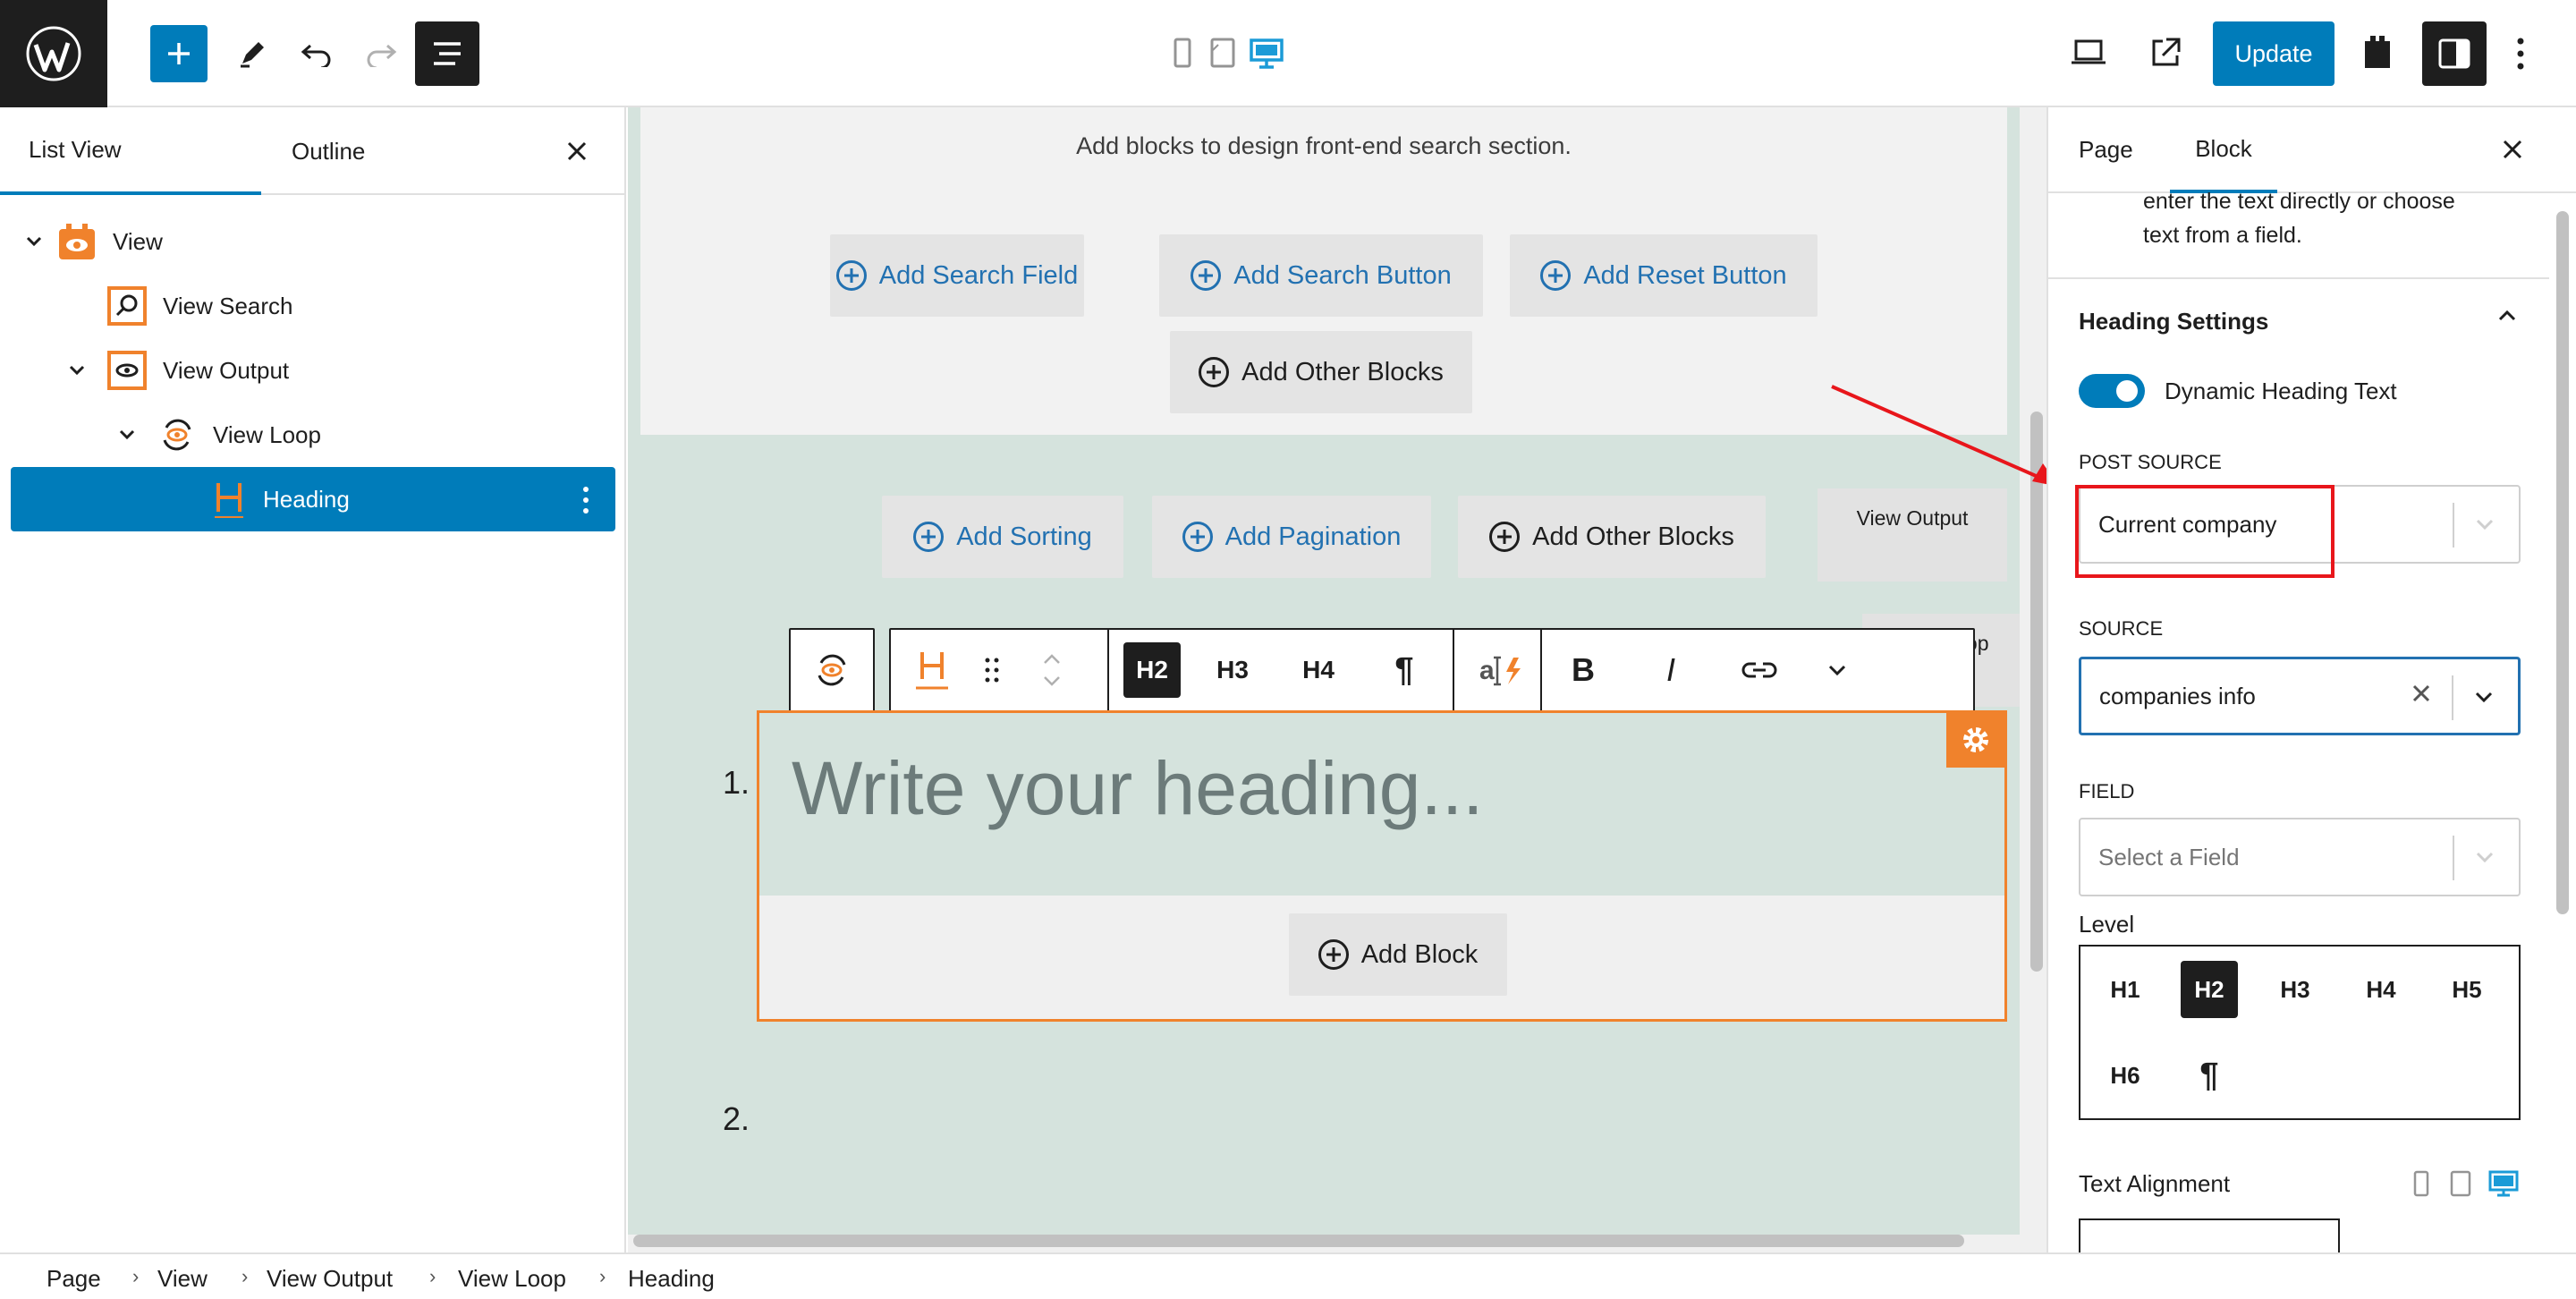  I want to click on add-search-button-button: Add Search Button, so click(1321, 275).